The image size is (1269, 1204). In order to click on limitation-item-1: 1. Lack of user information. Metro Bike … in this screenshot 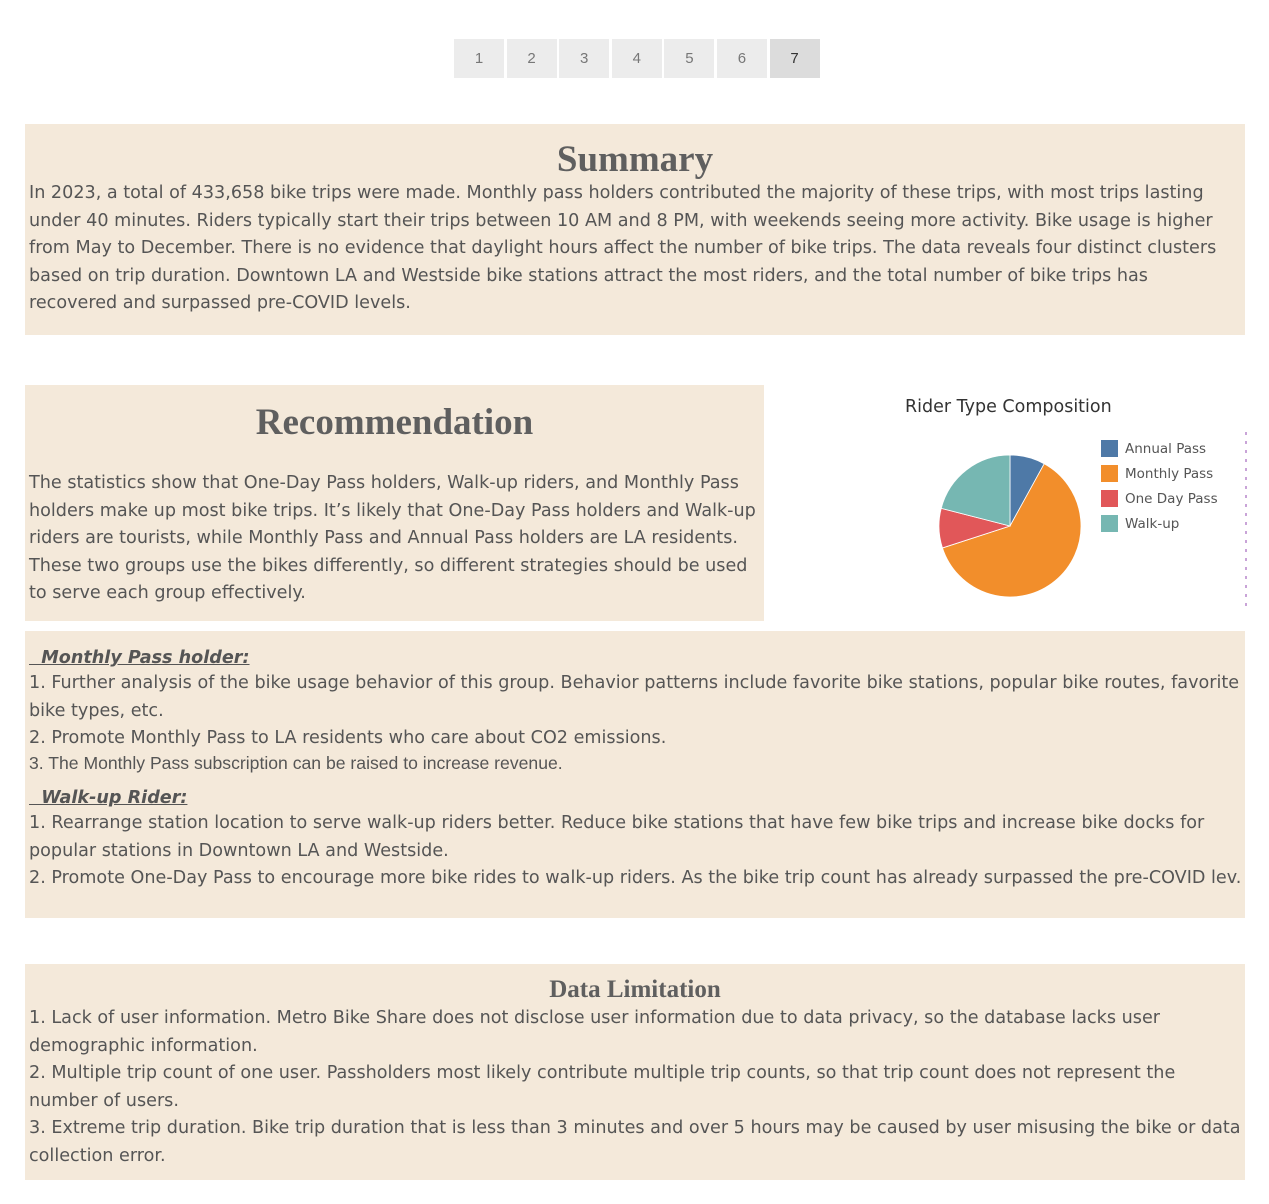, I will do `click(594, 1032)`.